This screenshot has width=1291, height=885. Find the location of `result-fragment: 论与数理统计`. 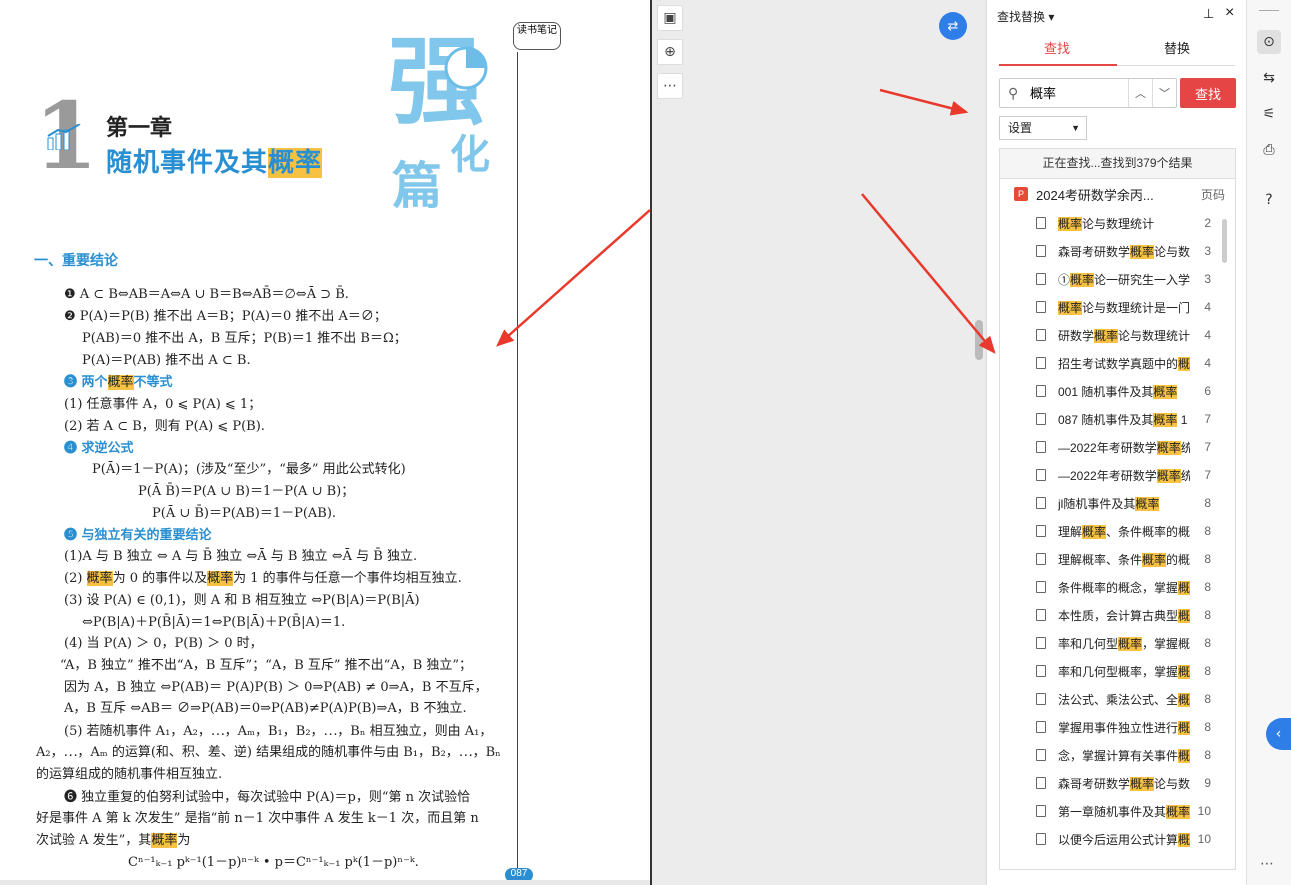

result-fragment: 论与数理统计 is located at coordinates (1154, 335).